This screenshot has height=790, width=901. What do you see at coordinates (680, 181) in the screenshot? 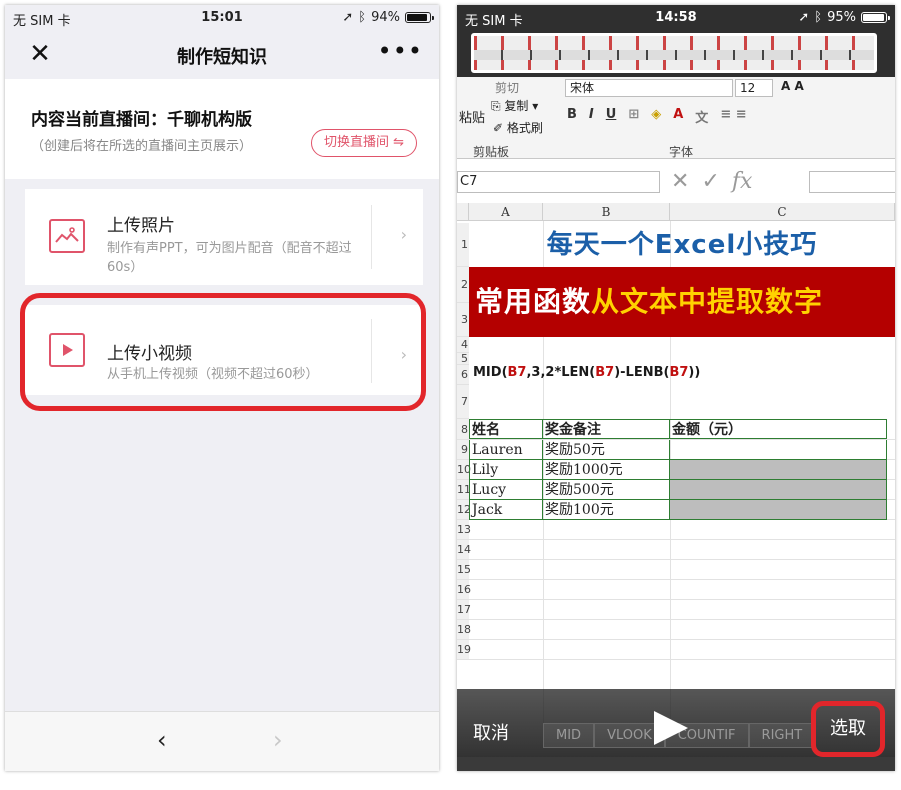
I see `cancel-entry-icon: ✕` at bounding box center [680, 181].